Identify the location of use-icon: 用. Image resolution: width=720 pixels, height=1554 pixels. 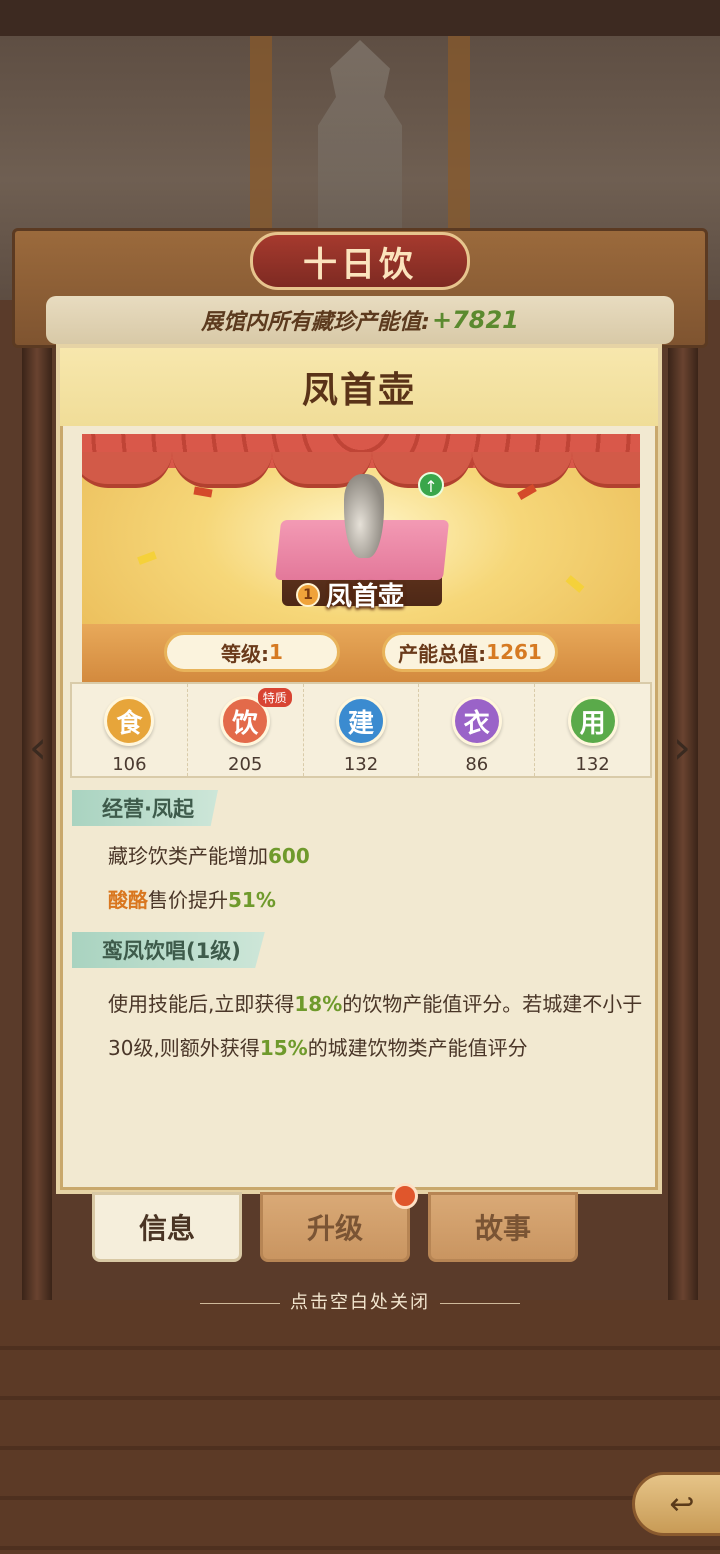
(592, 721).